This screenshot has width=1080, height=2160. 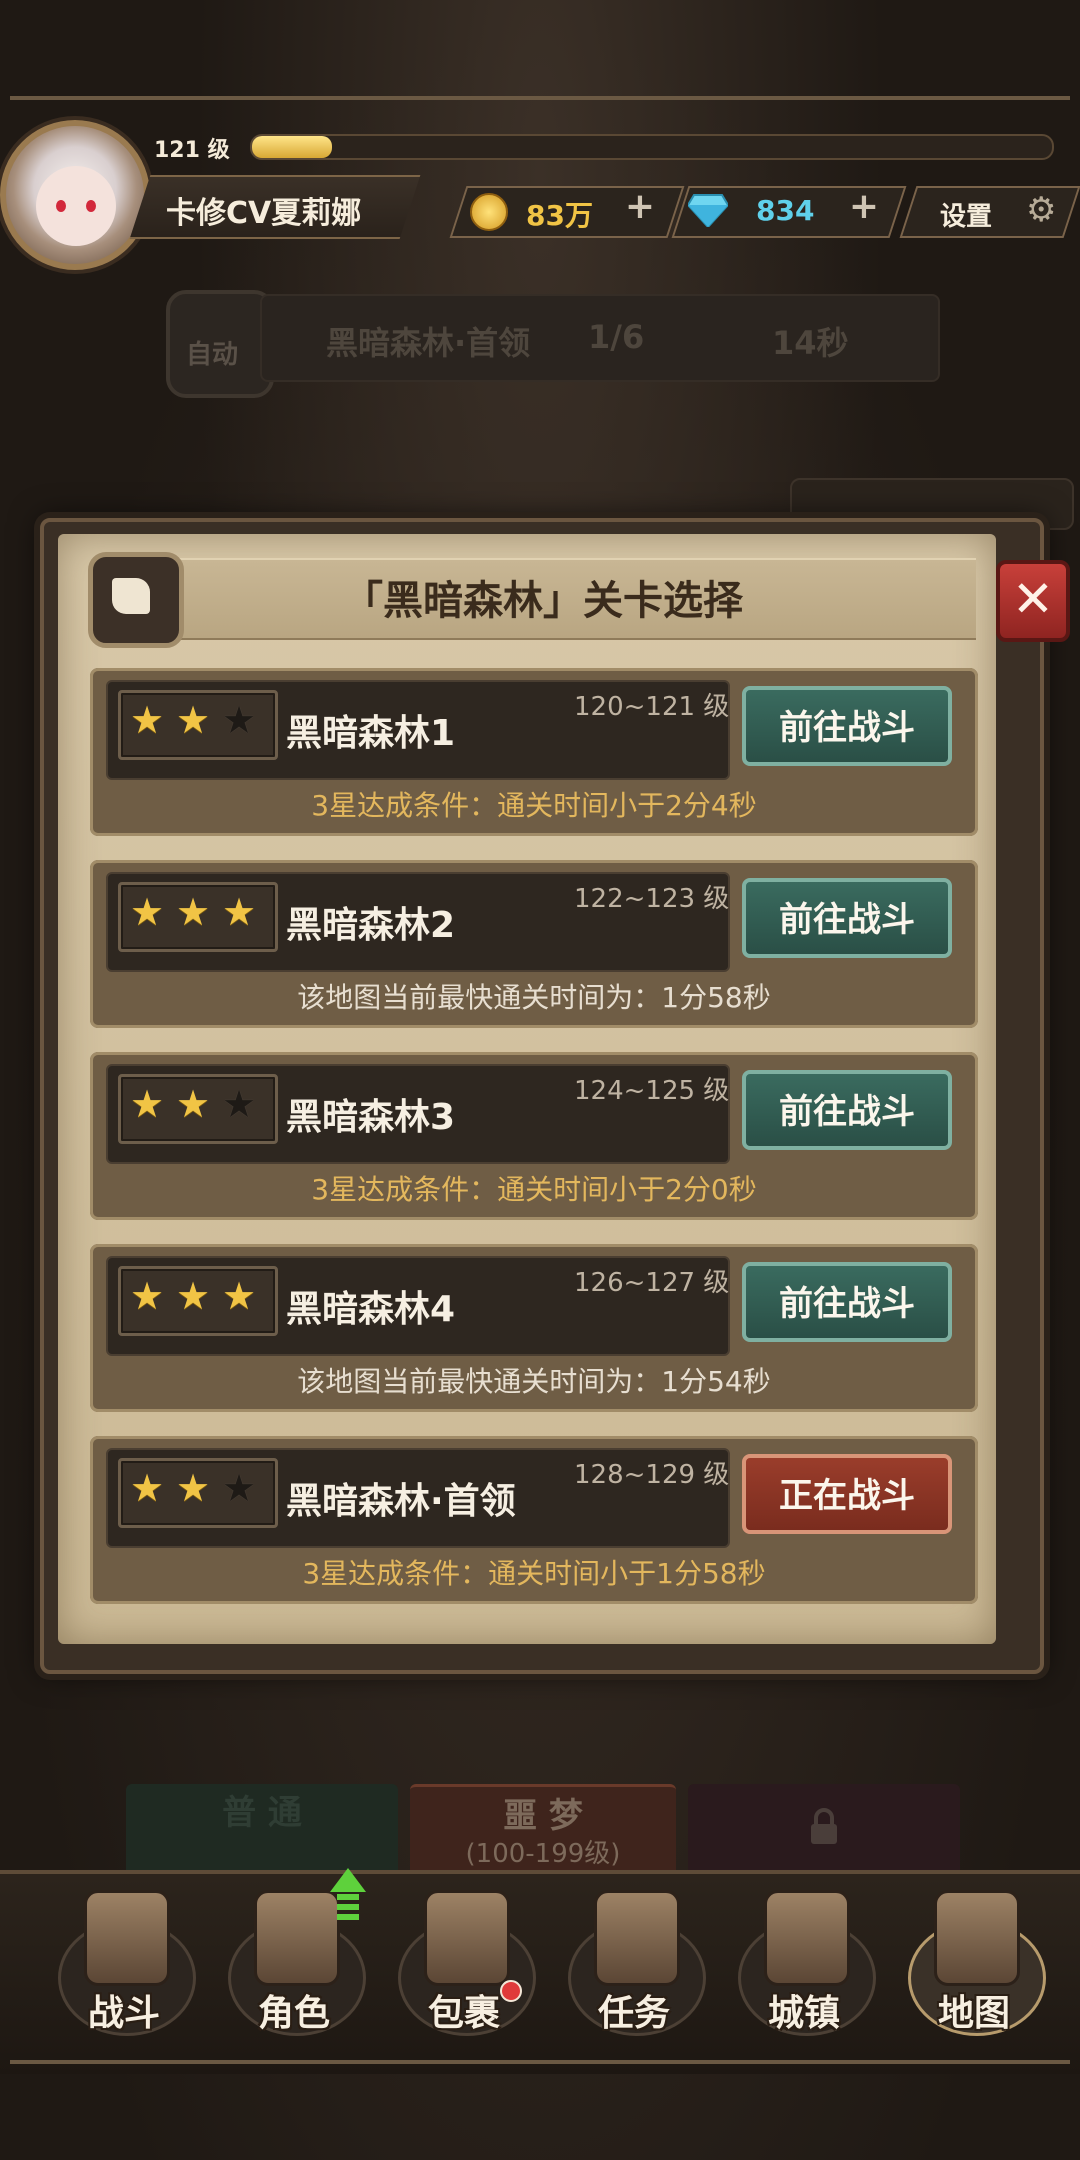 I want to click on level-name: 黑暗森林2, so click(x=371, y=925).